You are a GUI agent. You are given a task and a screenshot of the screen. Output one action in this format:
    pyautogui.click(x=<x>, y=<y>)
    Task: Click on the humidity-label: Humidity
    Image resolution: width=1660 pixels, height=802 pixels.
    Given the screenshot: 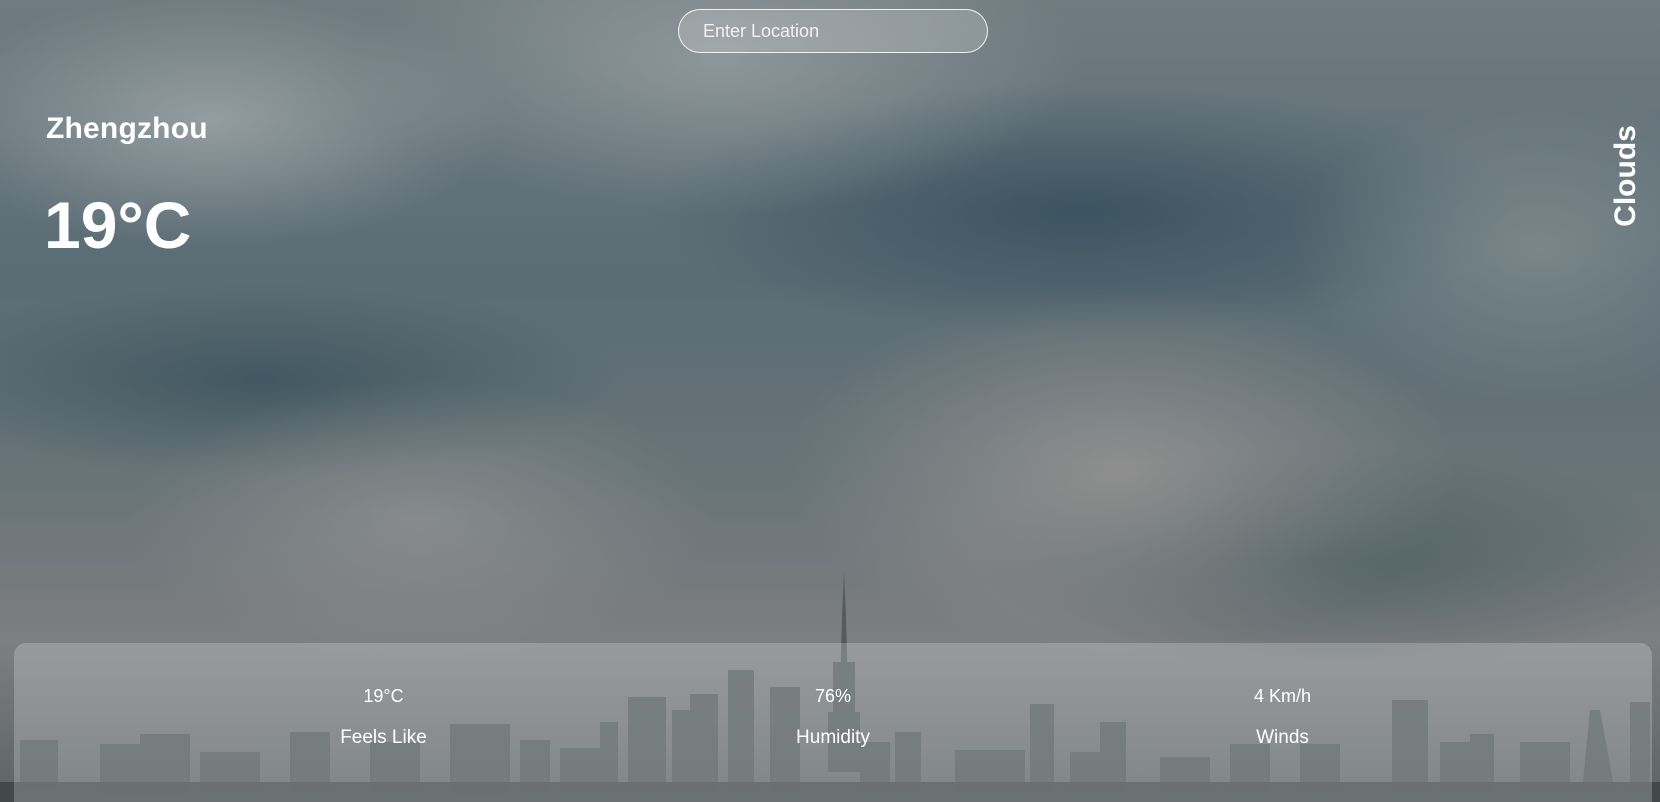 What is the action you would take?
    pyautogui.click(x=833, y=737)
    